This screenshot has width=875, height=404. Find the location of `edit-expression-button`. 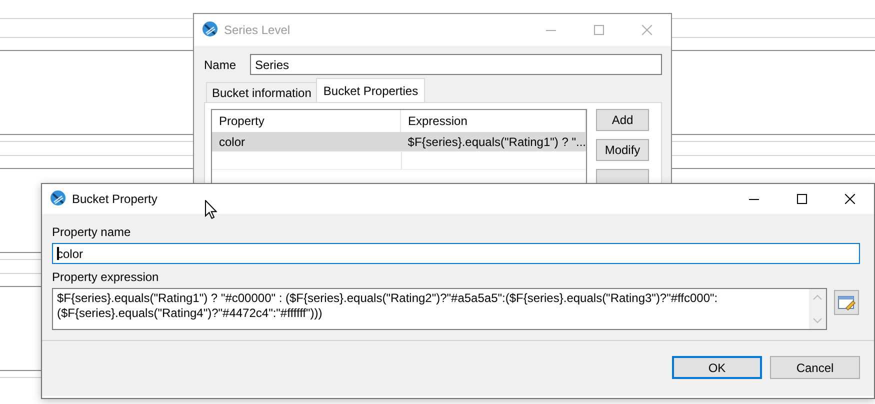

edit-expression-button is located at coordinates (846, 302).